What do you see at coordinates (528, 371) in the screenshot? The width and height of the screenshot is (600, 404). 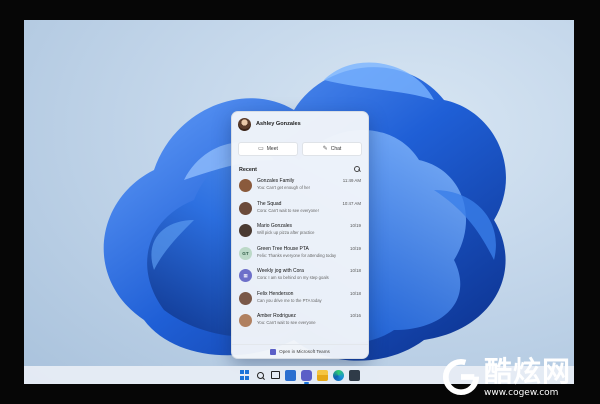 I see `watermark-title: 酷炫网` at bounding box center [528, 371].